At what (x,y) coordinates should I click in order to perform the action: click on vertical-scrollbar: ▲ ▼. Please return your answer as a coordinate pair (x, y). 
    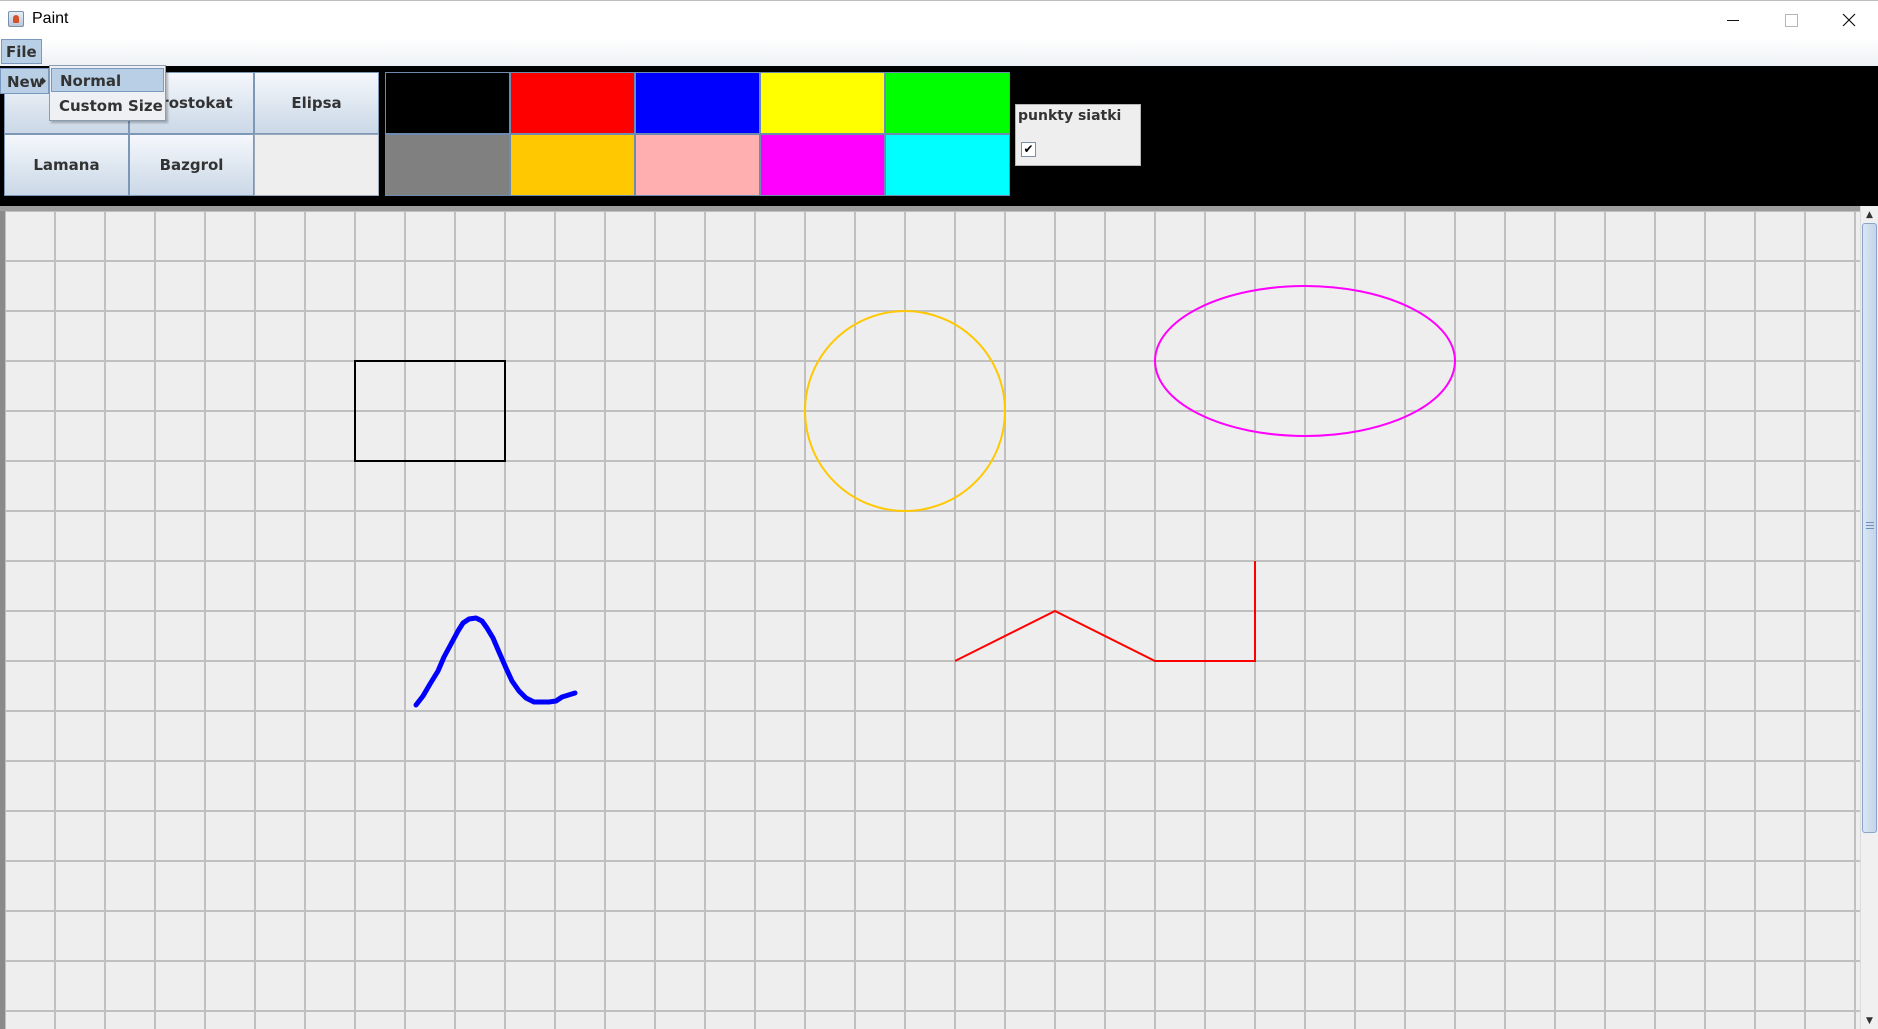
    Looking at the image, I should click on (1869, 617).